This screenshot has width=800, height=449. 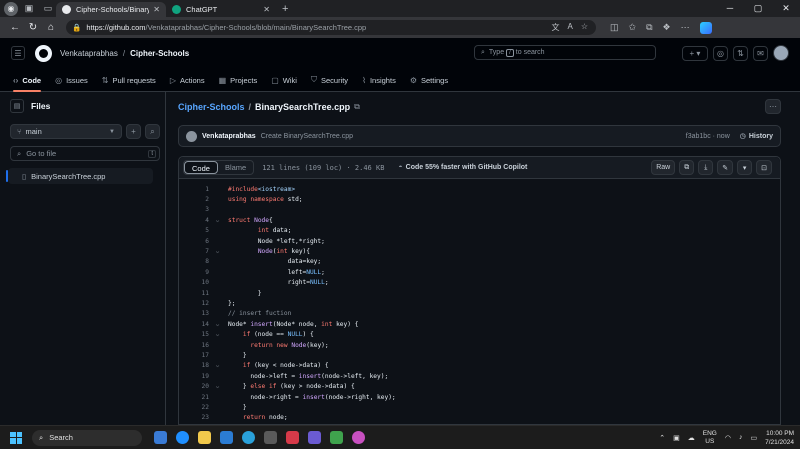 What do you see at coordinates (11, 8) in the screenshot?
I see `profile-icon: ◉` at bounding box center [11, 8].